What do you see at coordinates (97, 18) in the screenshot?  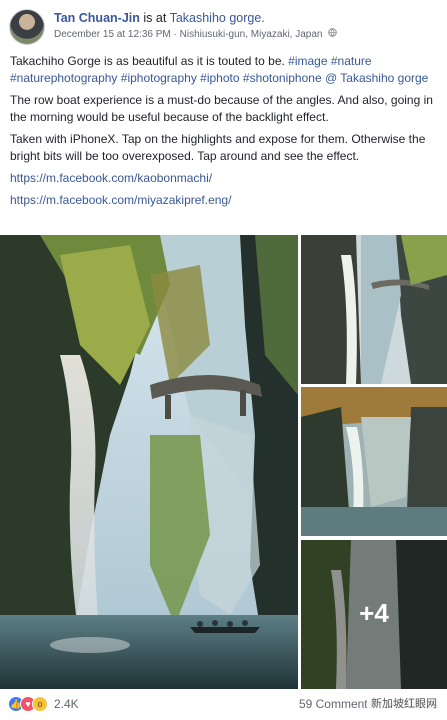 I see `author-name: Tan Chuan-Jin` at bounding box center [97, 18].